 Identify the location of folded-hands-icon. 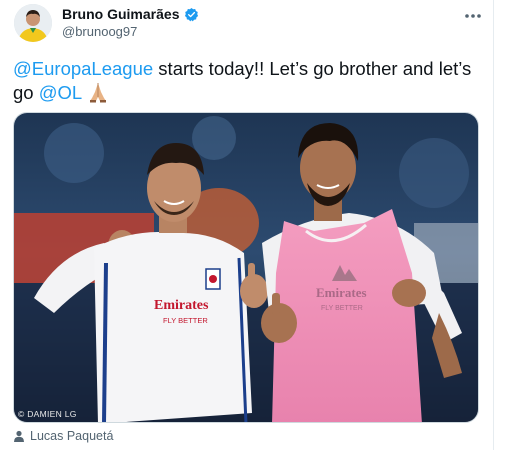
(98, 95).